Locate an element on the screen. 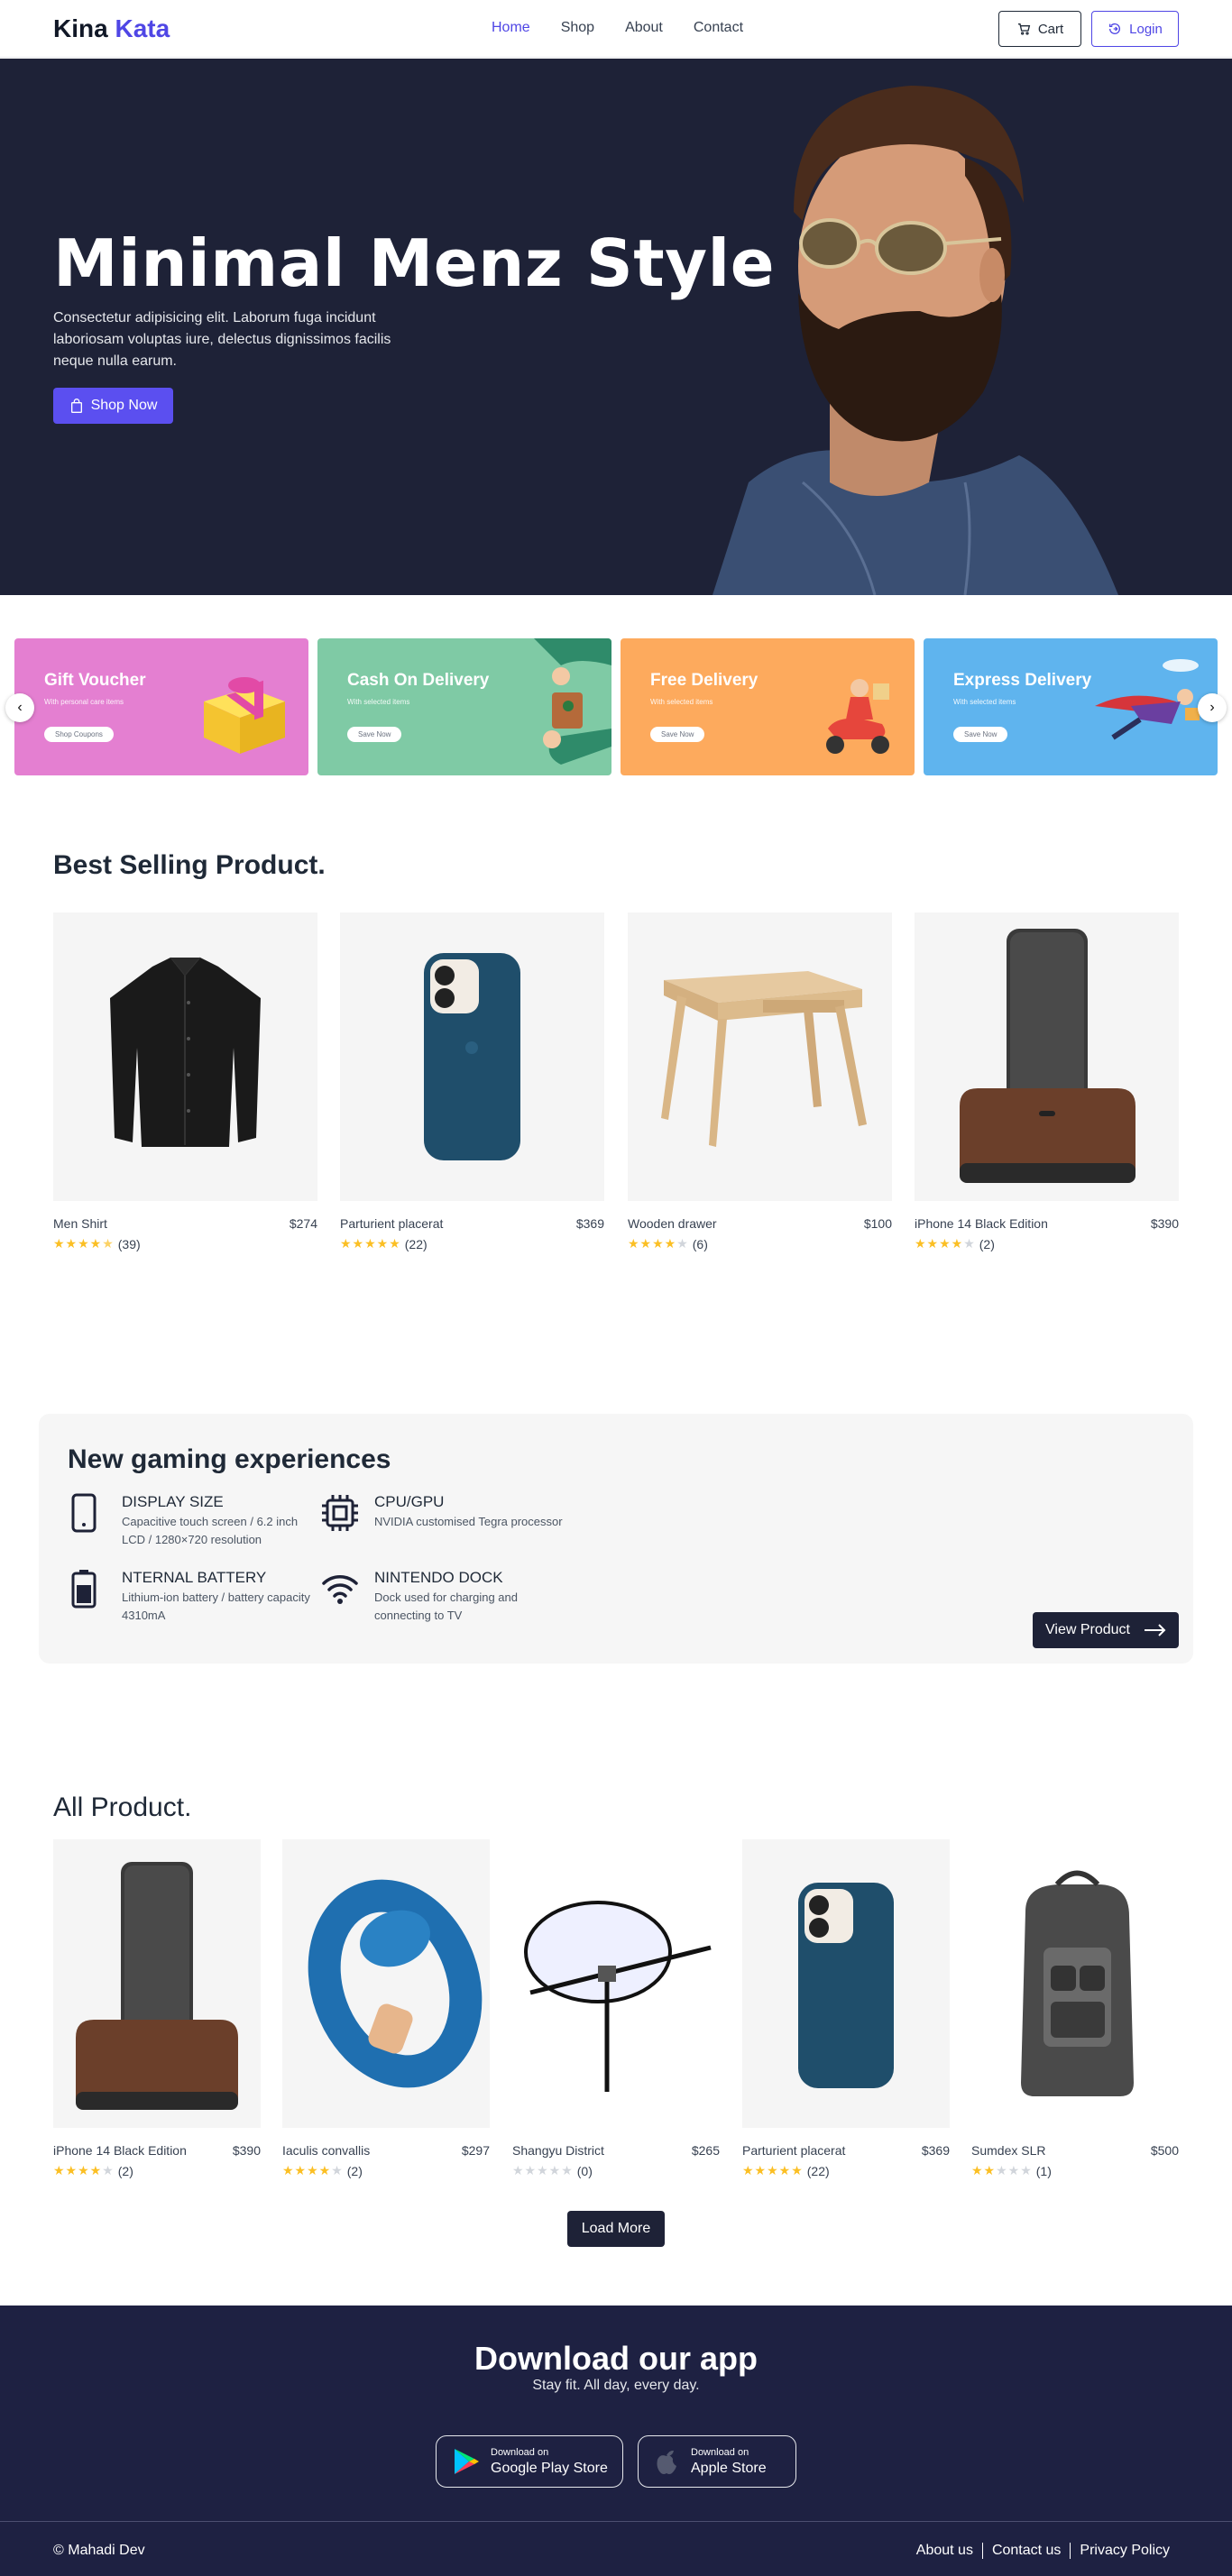 Image resolution: width=1232 pixels, height=2576 pixels. feature-title: DISPLAY SIZE is located at coordinates (173, 1501).